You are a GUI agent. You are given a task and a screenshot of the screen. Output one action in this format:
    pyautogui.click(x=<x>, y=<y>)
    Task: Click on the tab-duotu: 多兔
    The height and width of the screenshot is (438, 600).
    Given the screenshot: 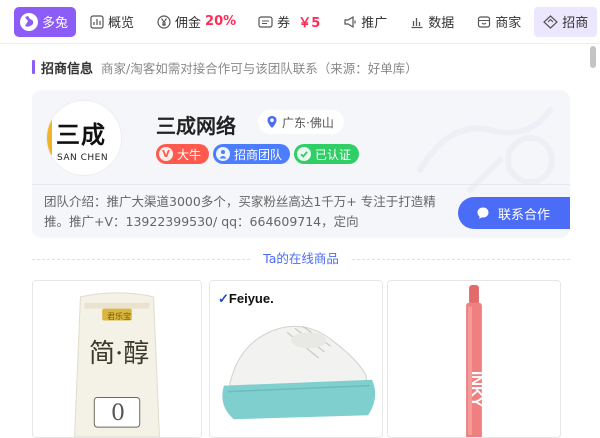 What is the action you would take?
    pyautogui.click(x=45, y=21)
    